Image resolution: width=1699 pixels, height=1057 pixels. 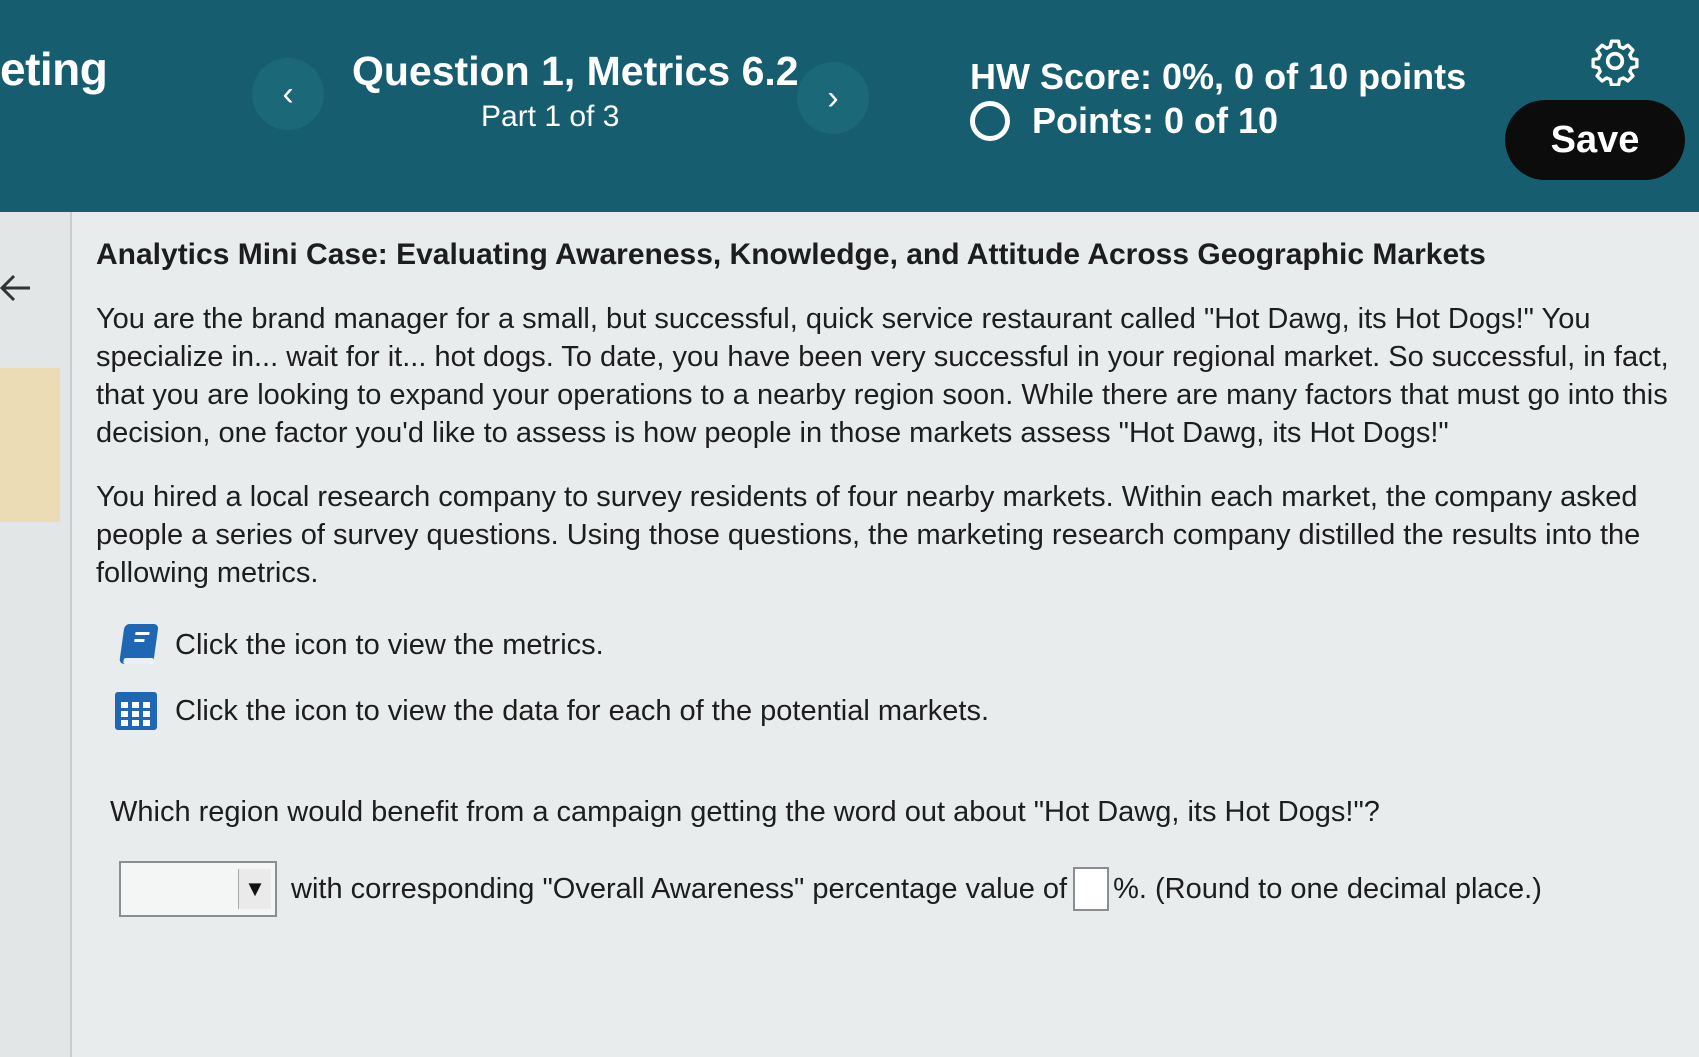 I want to click on dropdown-arrow-icon: ▼, so click(x=254, y=889).